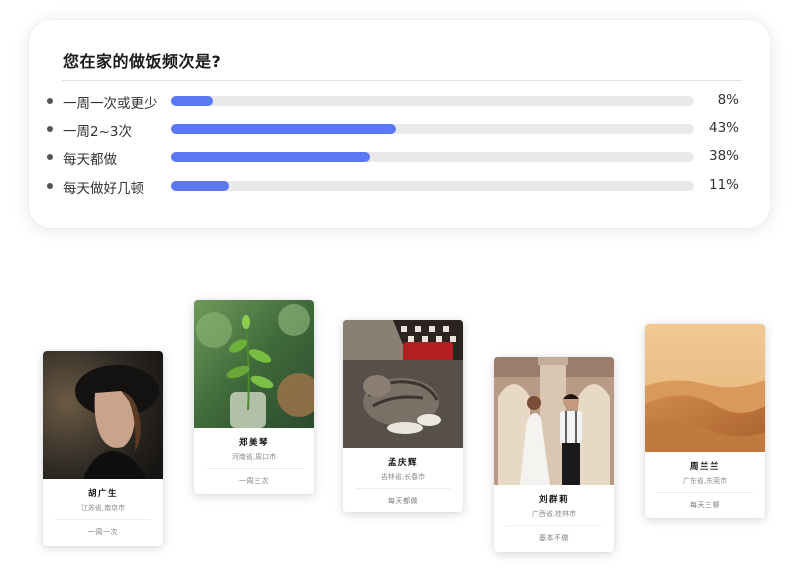 The width and height of the screenshot is (799, 575). What do you see at coordinates (253, 443) in the screenshot?
I see `profile-name: 郑美琴` at bounding box center [253, 443].